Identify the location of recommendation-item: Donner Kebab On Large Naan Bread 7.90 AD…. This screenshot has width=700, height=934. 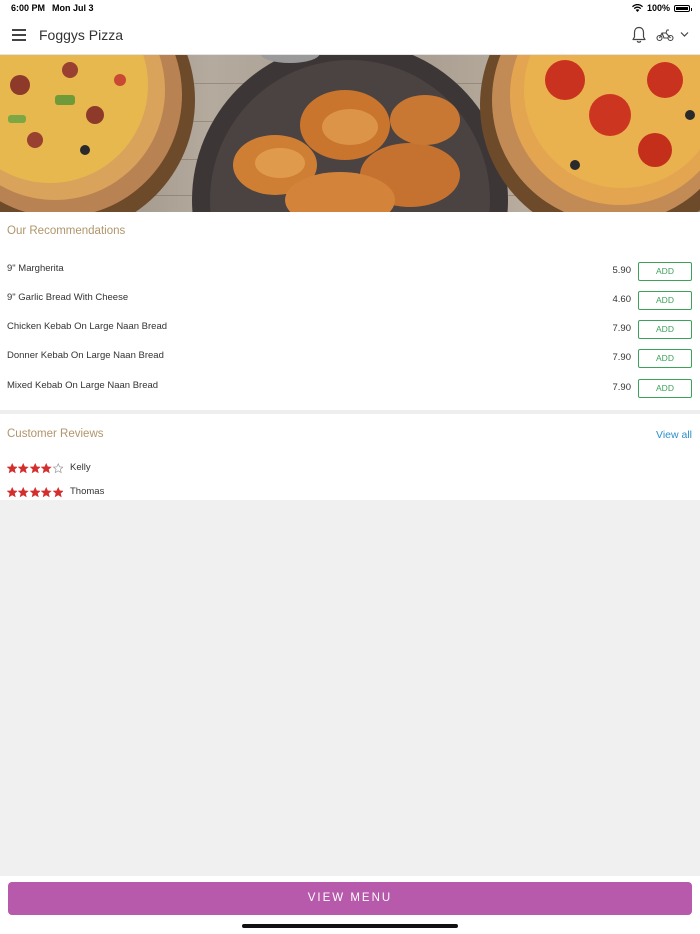
(350, 360).